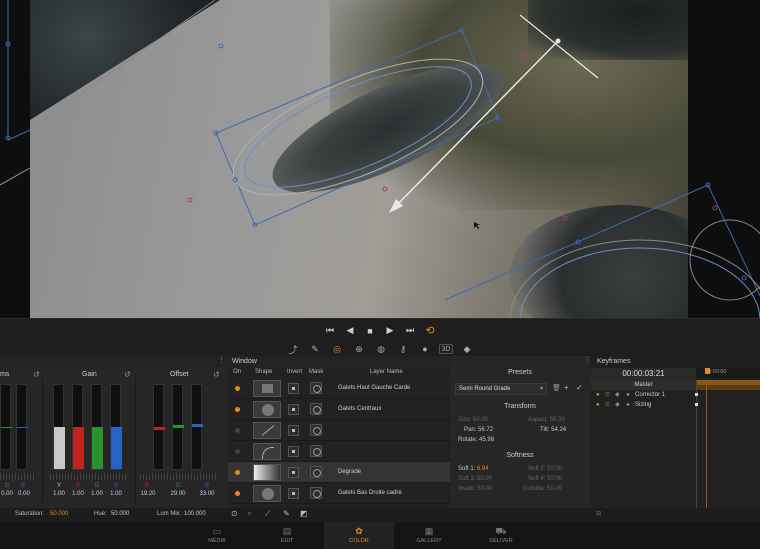 Image resolution: width=760 pixels, height=549 pixels. Describe the element at coordinates (478, 430) in the screenshot. I see `pan-field: Pan: 56.72` at that location.